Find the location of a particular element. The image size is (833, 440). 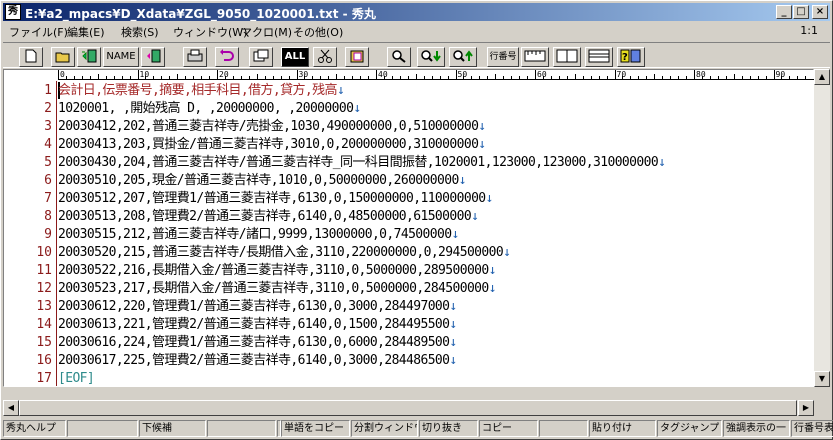

status-cell is located at coordinates (241, 428).